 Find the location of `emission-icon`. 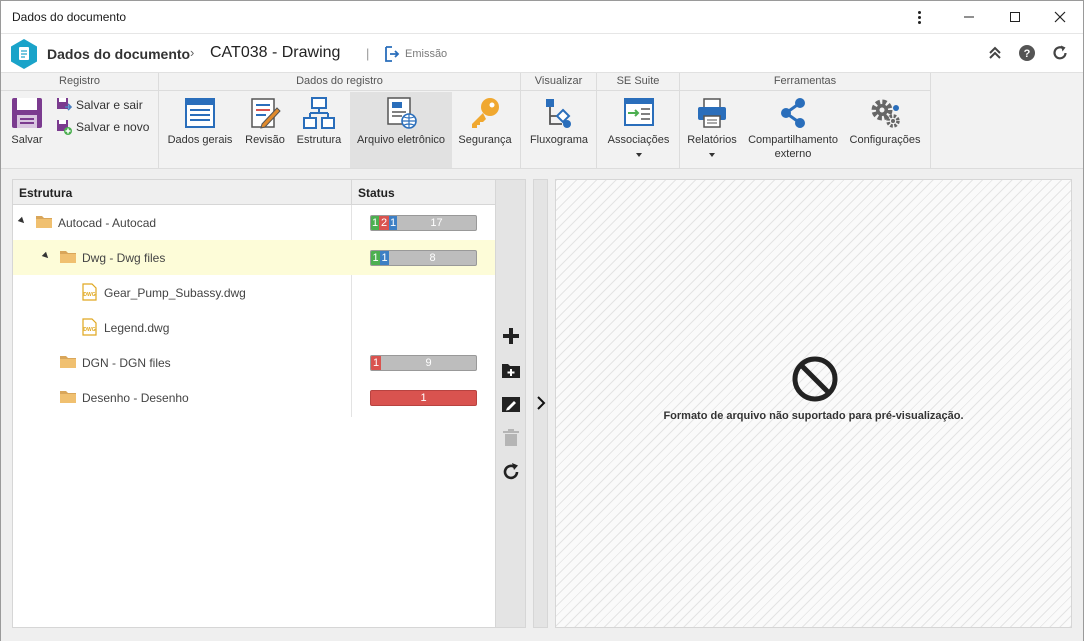

emission-icon is located at coordinates (392, 54).